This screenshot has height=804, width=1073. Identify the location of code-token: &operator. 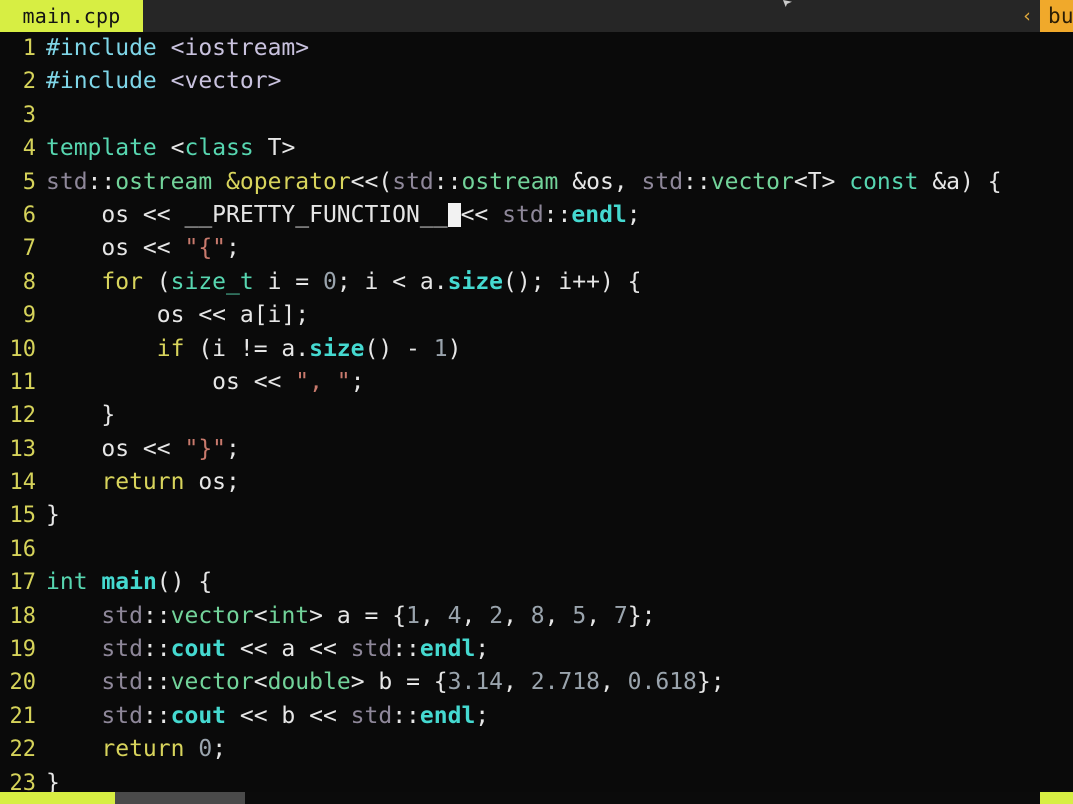
(288, 181).